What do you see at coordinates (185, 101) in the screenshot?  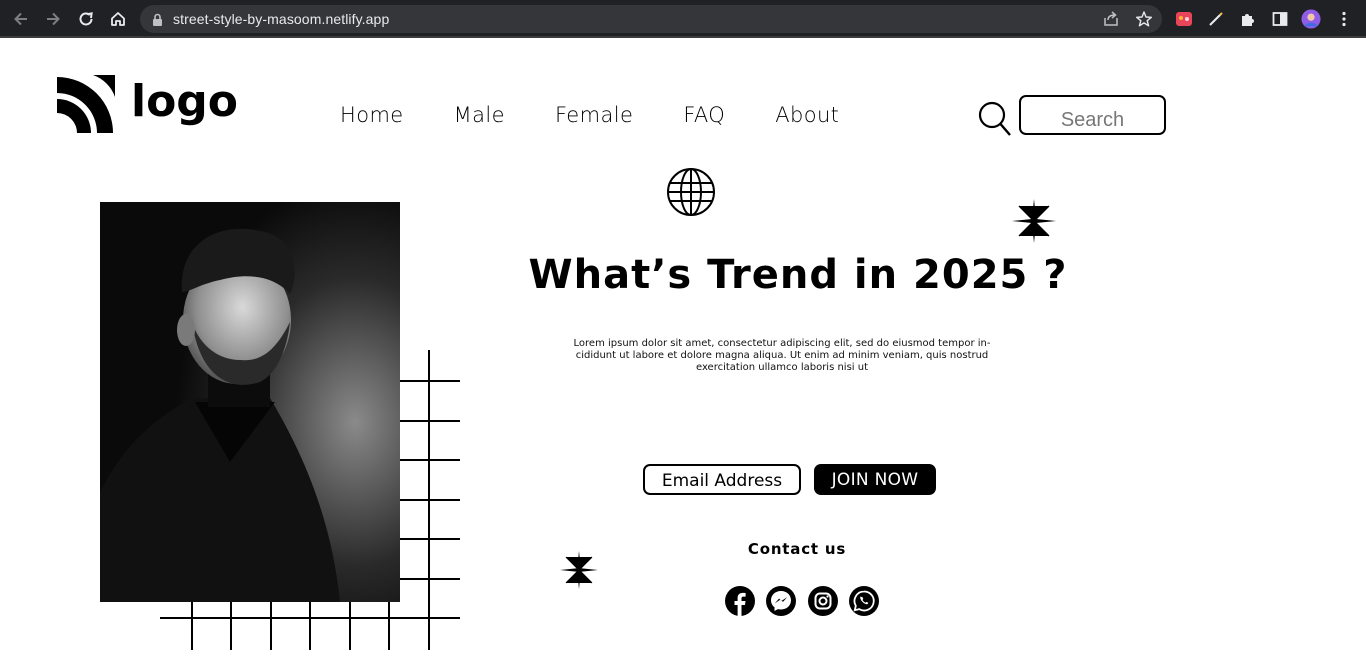 I see `logo-text: logo` at bounding box center [185, 101].